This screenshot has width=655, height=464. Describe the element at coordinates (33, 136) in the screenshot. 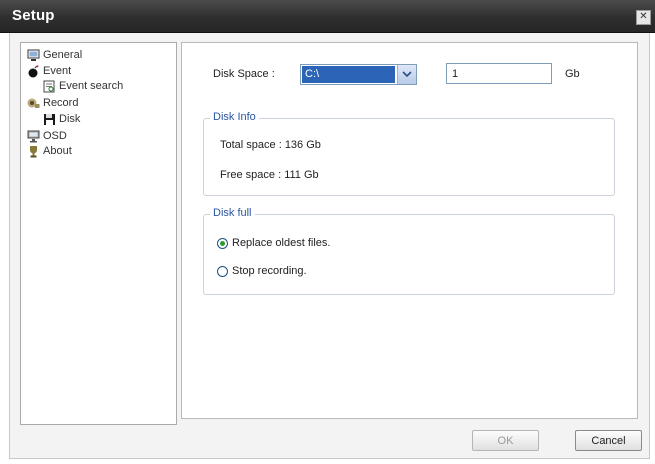

I see `display-icon` at that location.